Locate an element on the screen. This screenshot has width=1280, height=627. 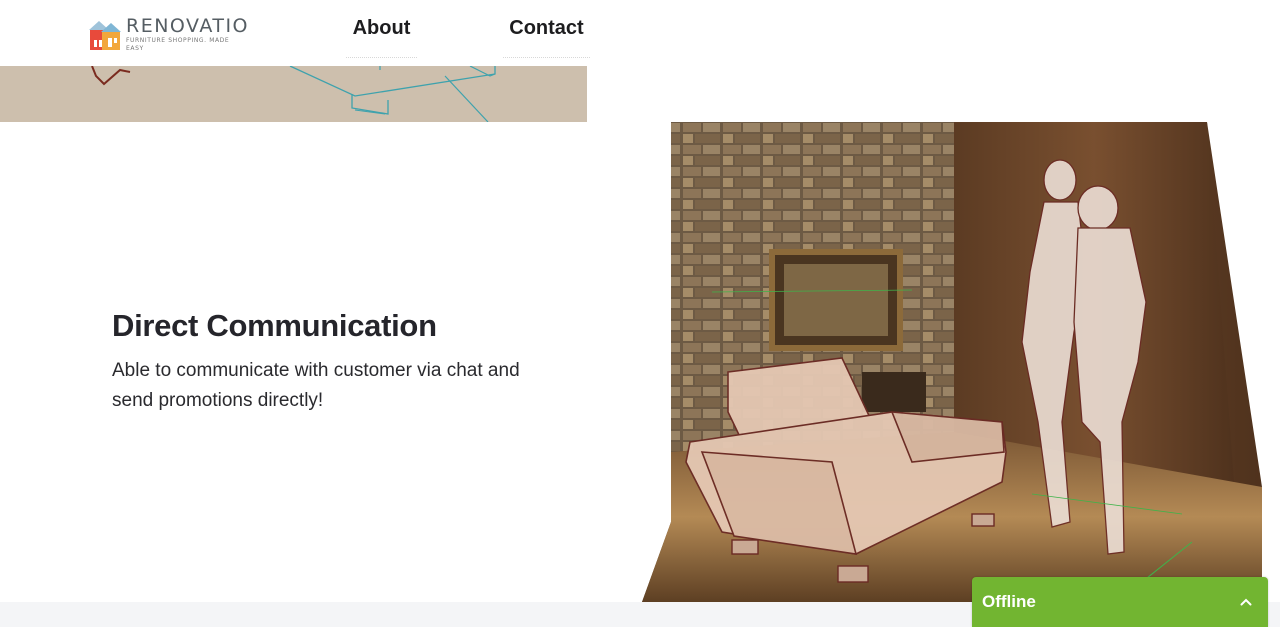
logo-name: RENOVATIO is located at coordinates (188, 25).